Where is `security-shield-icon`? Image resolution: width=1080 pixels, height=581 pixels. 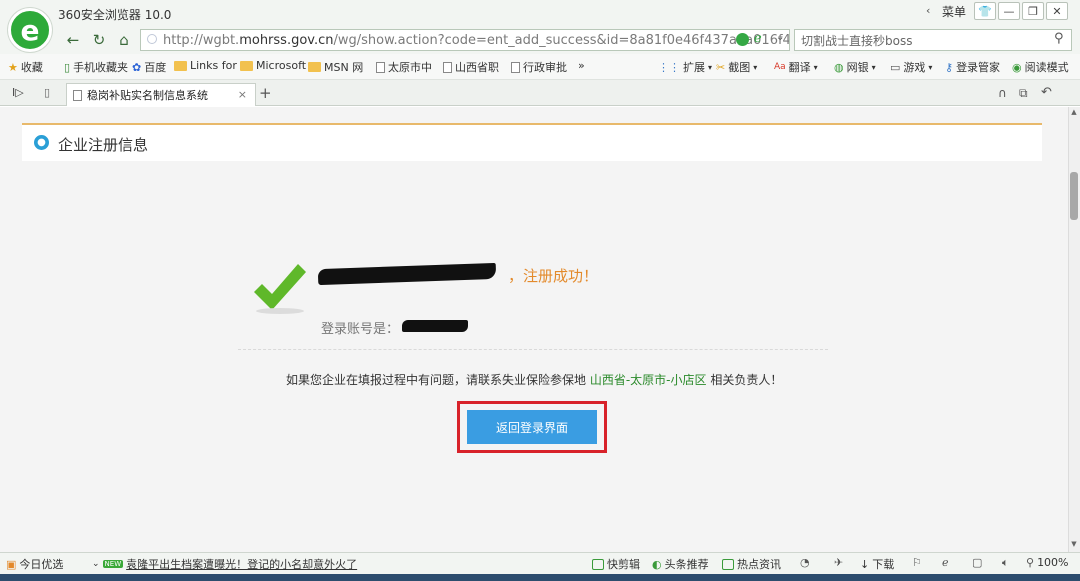
security-shield-icon is located at coordinates (742, 39).